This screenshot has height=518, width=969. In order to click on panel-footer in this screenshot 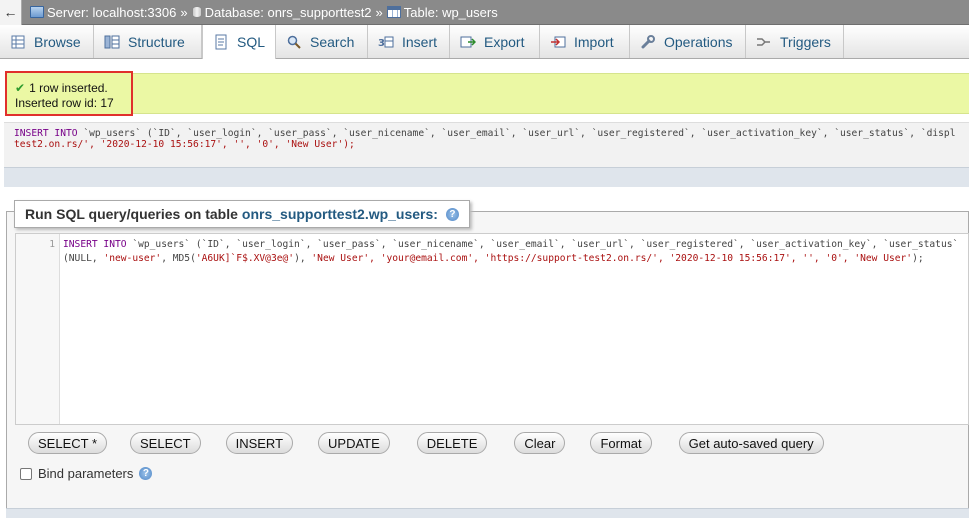, I will do `click(487, 513)`.